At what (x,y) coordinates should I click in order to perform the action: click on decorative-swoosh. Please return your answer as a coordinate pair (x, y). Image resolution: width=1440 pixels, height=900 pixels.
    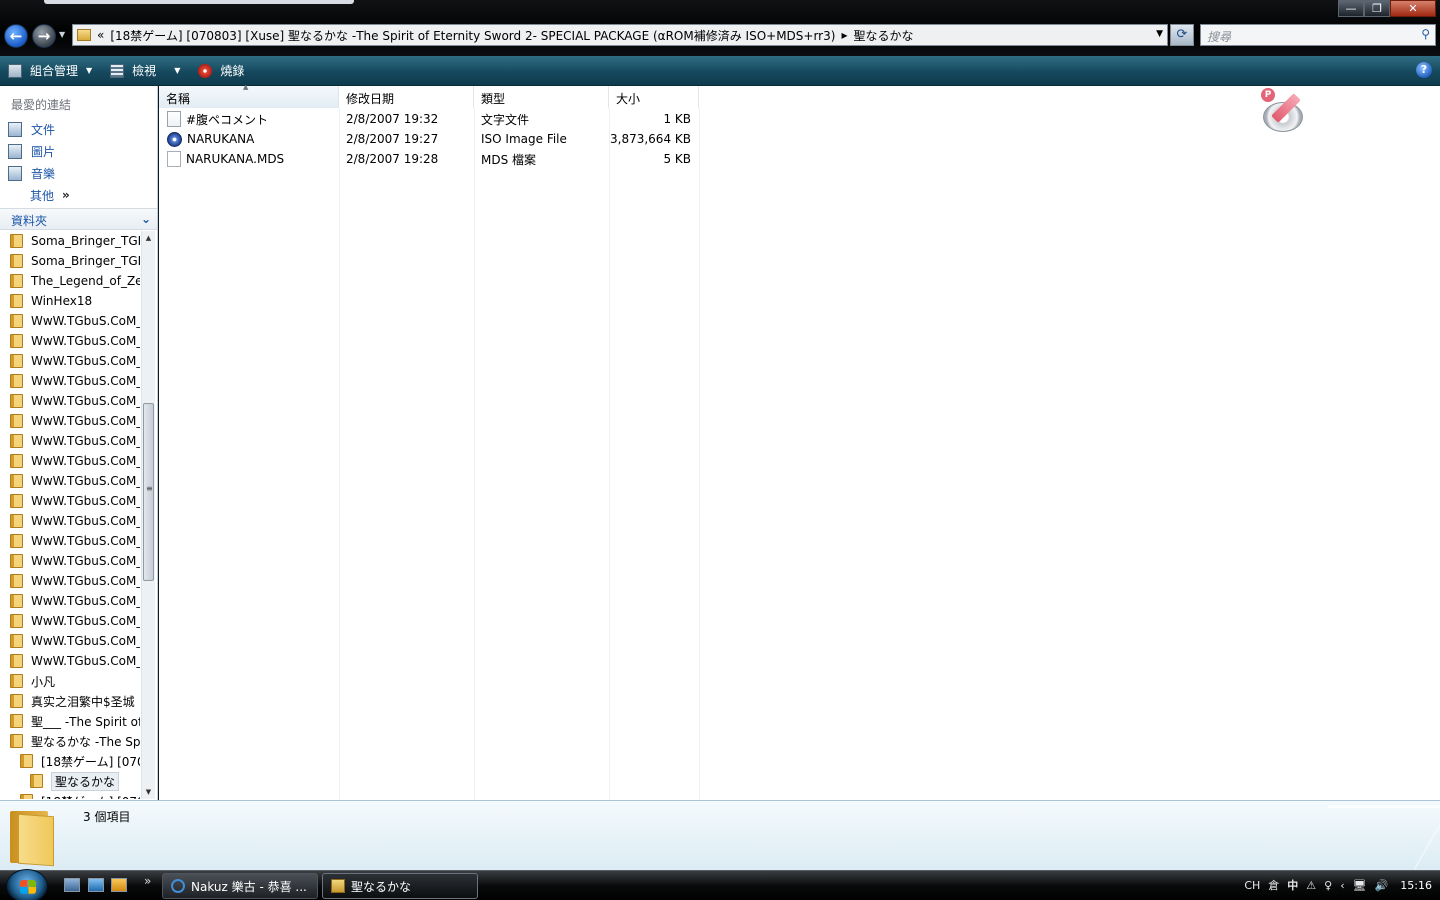
    Looking at the image, I should click on (1365, 837).